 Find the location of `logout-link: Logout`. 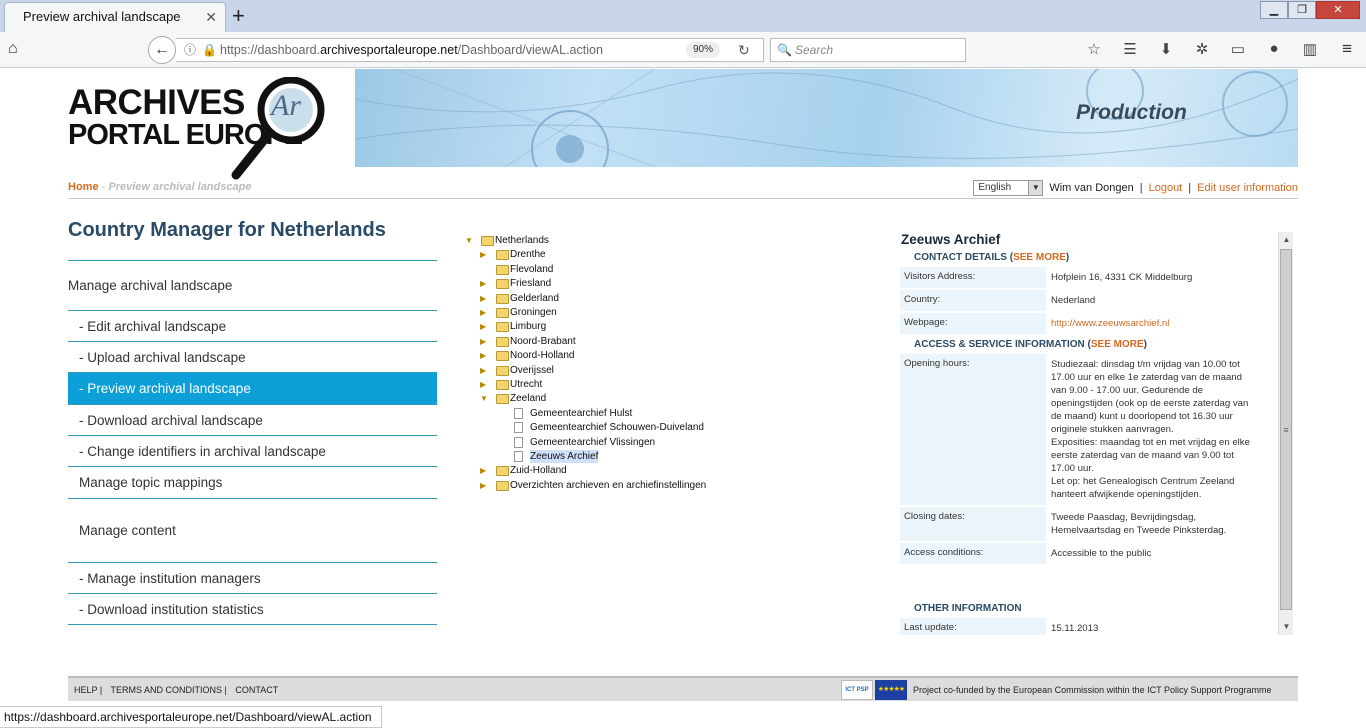

logout-link: Logout is located at coordinates (1166, 188).